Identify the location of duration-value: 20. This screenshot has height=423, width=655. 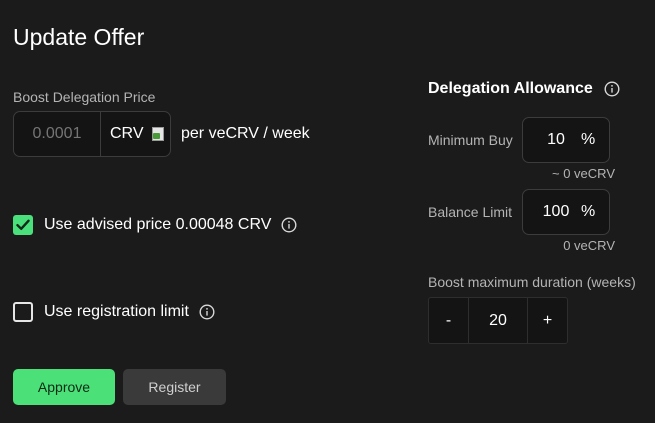
(498, 320).